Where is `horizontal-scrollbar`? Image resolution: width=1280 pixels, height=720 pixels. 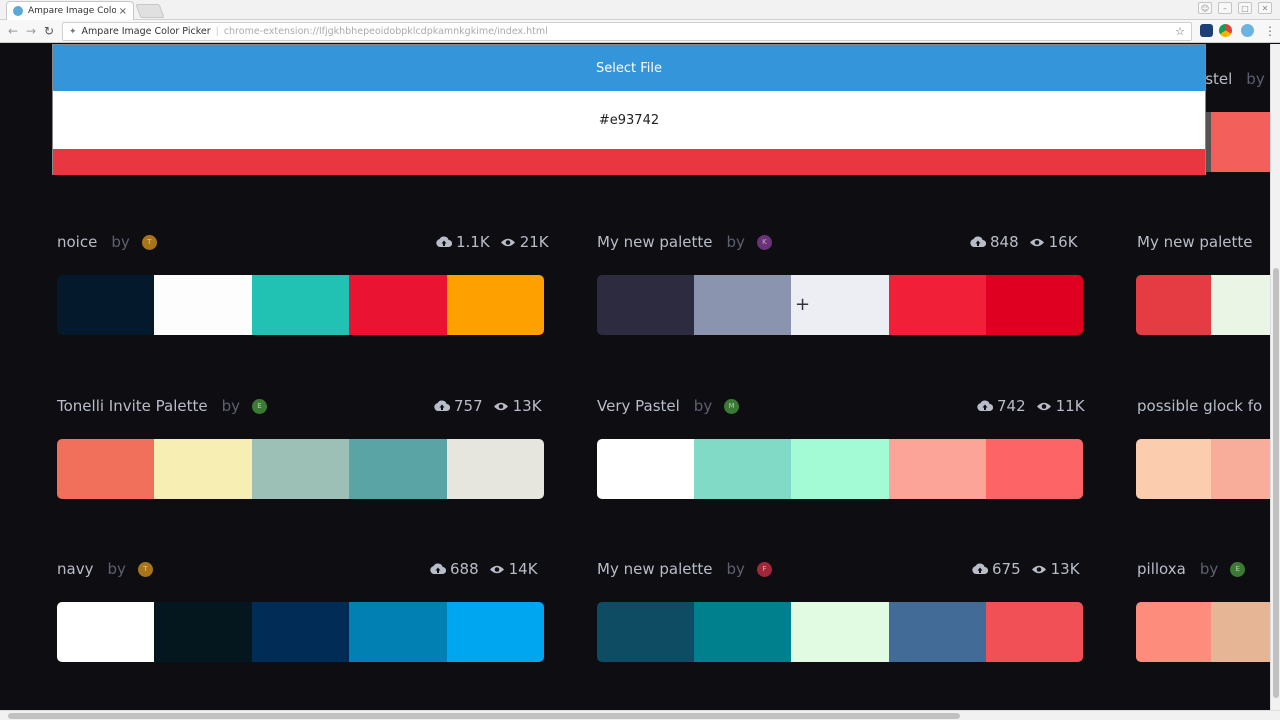 horizontal-scrollbar is located at coordinates (640, 715).